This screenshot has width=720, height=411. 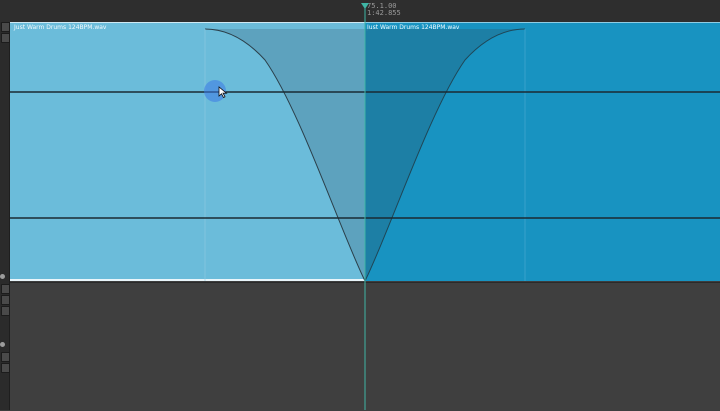 I want to click on playhead-marker-icon, so click(x=365, y=6).